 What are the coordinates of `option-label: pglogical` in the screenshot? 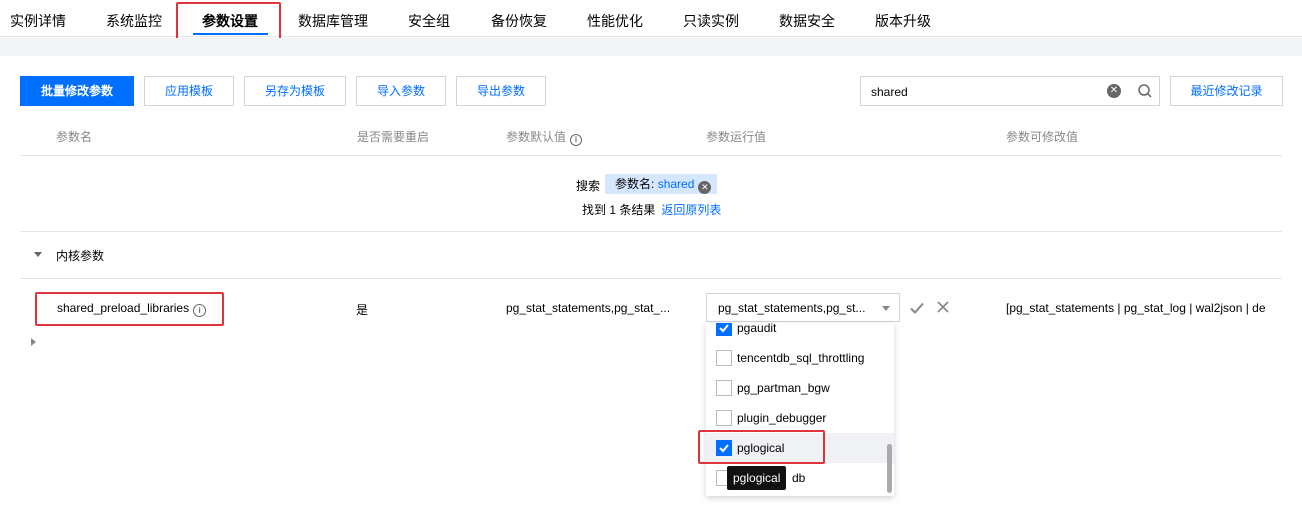 It's located at (761, 448).